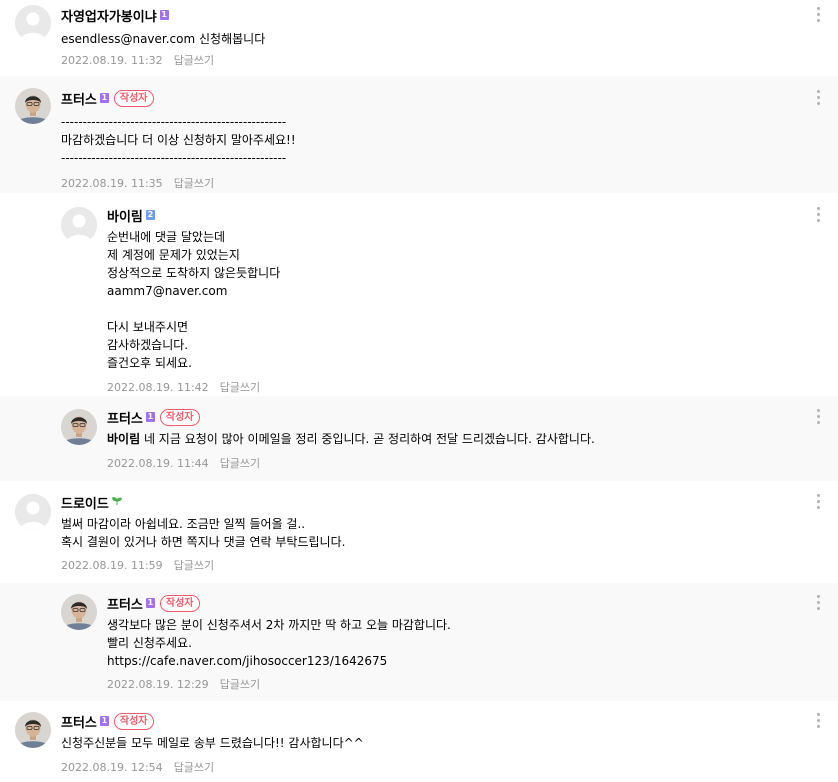  What do you see at coordinates (125, 215) in the screenshot?
I see `comment-nickname: 바이림` at bounding box center [125, 215].